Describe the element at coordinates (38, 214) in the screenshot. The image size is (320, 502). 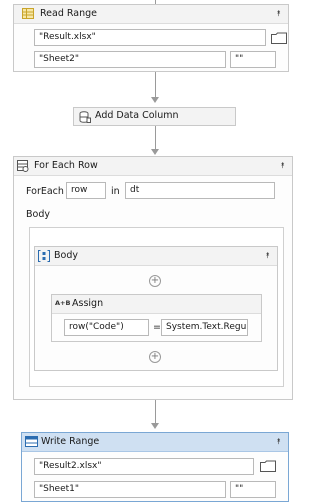
I see `body-label: Body` at that location.